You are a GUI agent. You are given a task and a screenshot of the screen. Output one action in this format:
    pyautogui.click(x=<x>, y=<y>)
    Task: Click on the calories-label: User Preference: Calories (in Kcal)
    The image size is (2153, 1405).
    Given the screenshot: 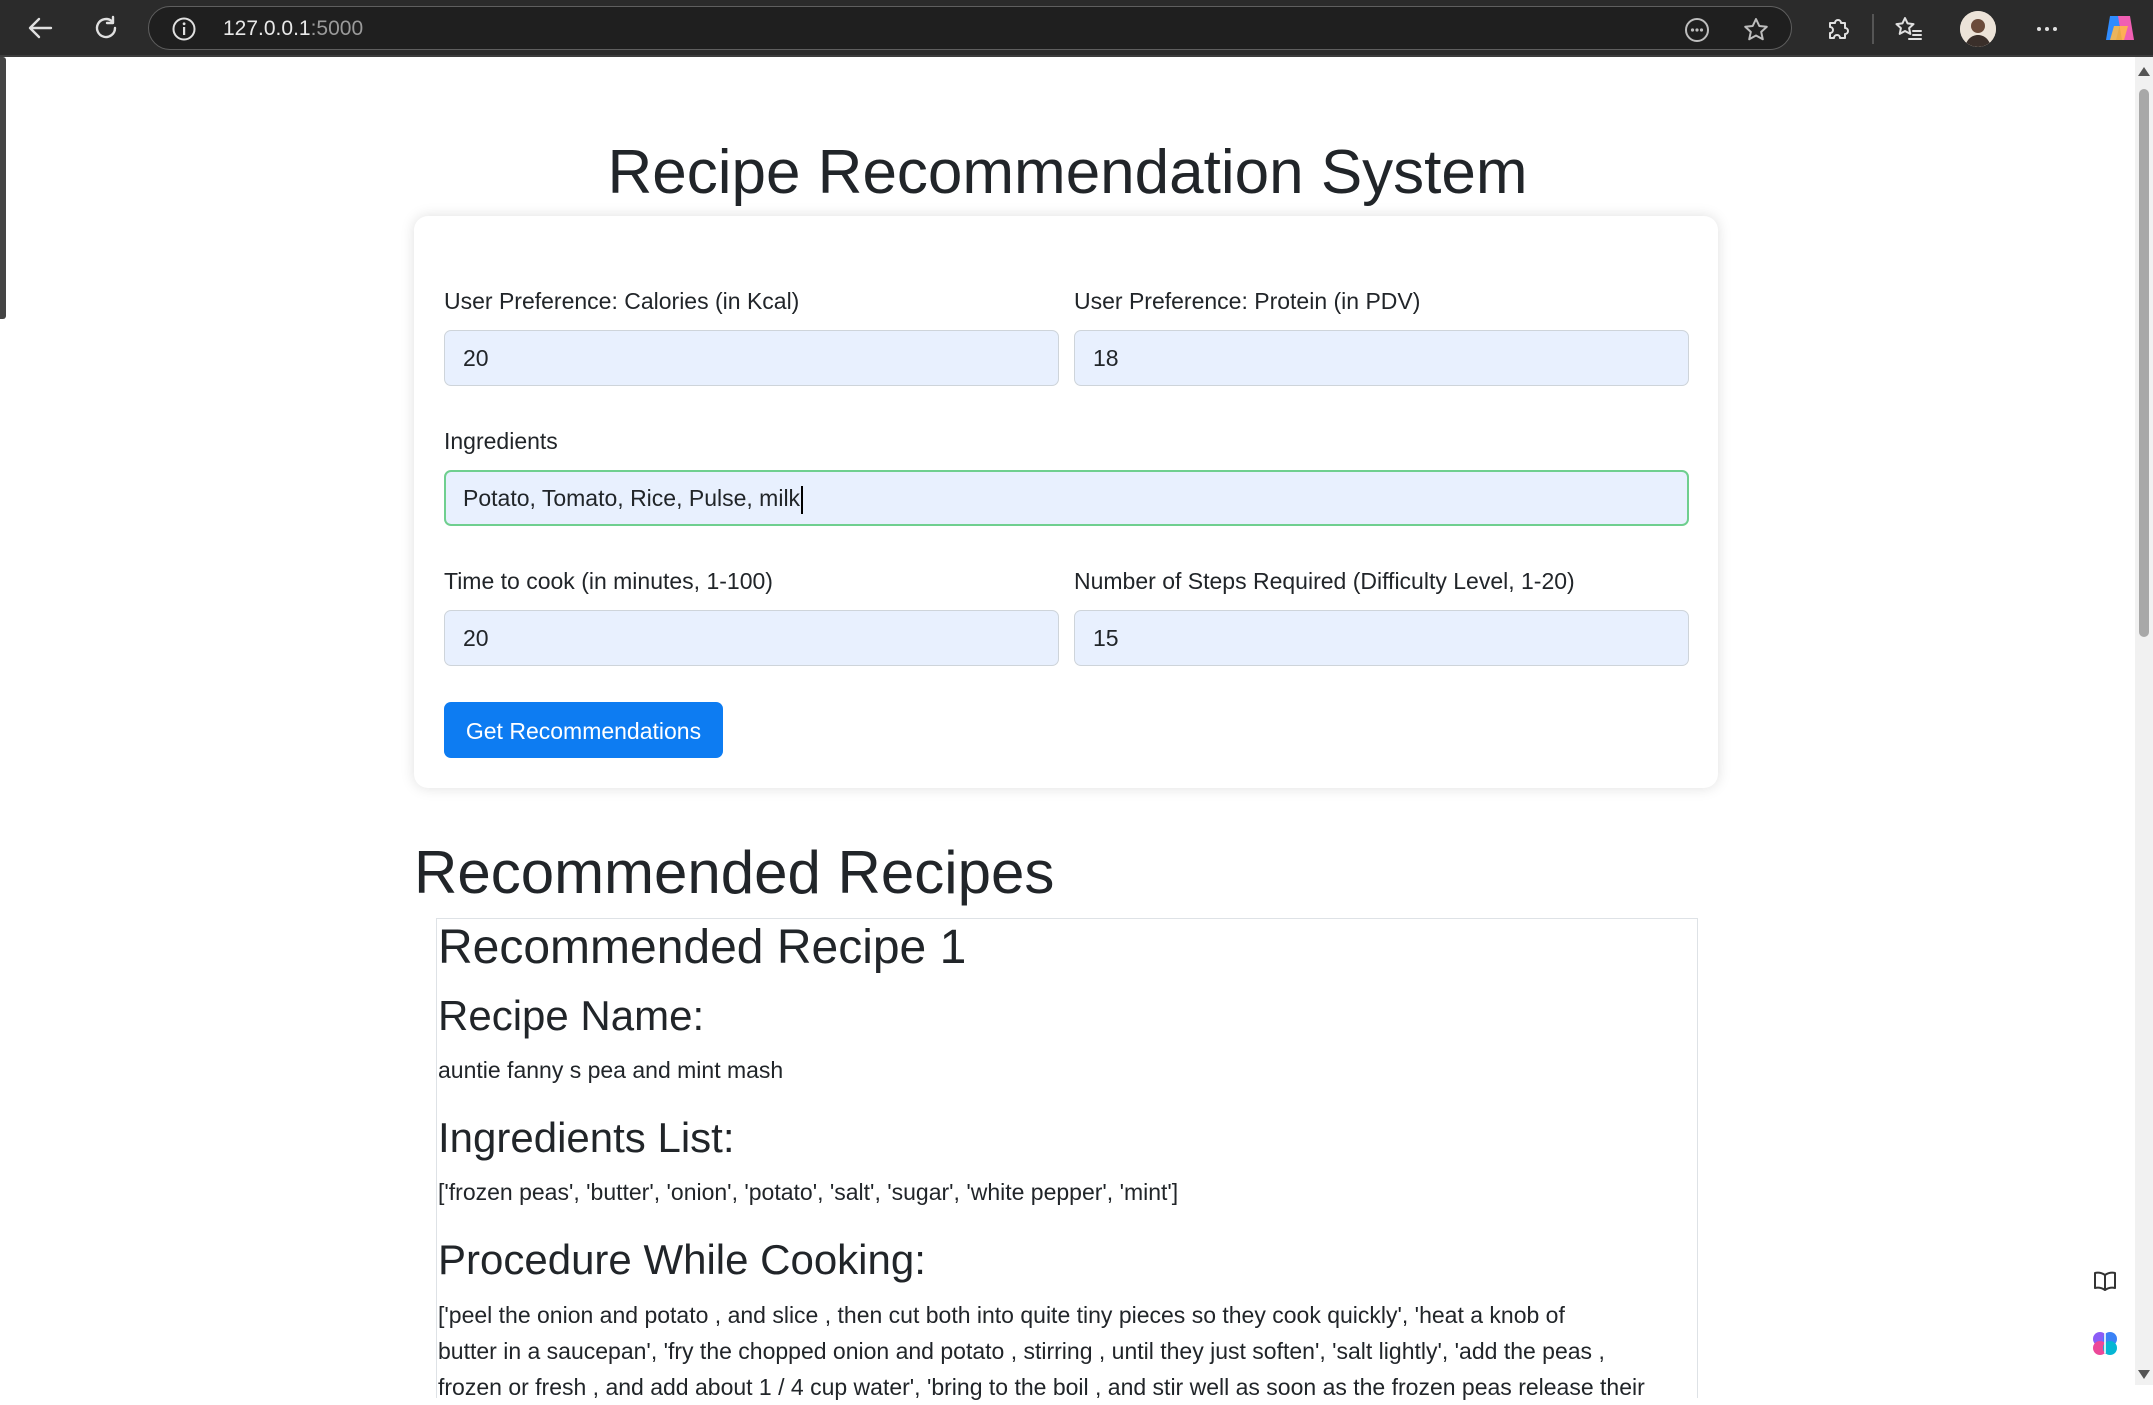 What is the action you would take?
    pyautogui.click(x=622, y=301)
    